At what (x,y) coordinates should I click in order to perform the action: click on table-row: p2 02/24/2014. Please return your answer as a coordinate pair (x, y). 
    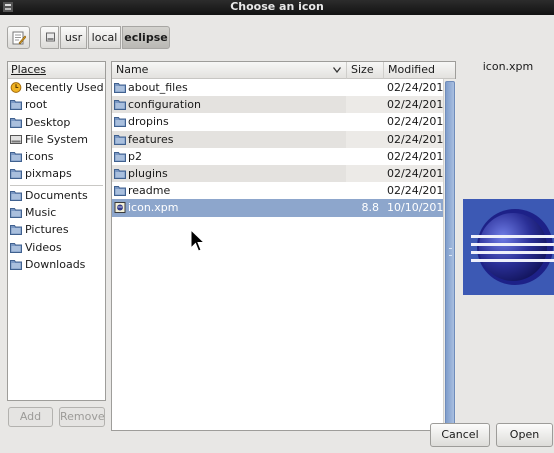
    Looking at the image, I should click on (281, 156).